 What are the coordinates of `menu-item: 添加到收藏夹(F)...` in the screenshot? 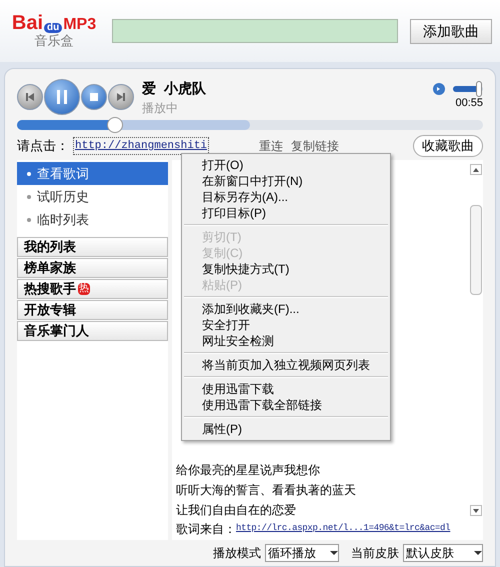 It's located at (286, 309).